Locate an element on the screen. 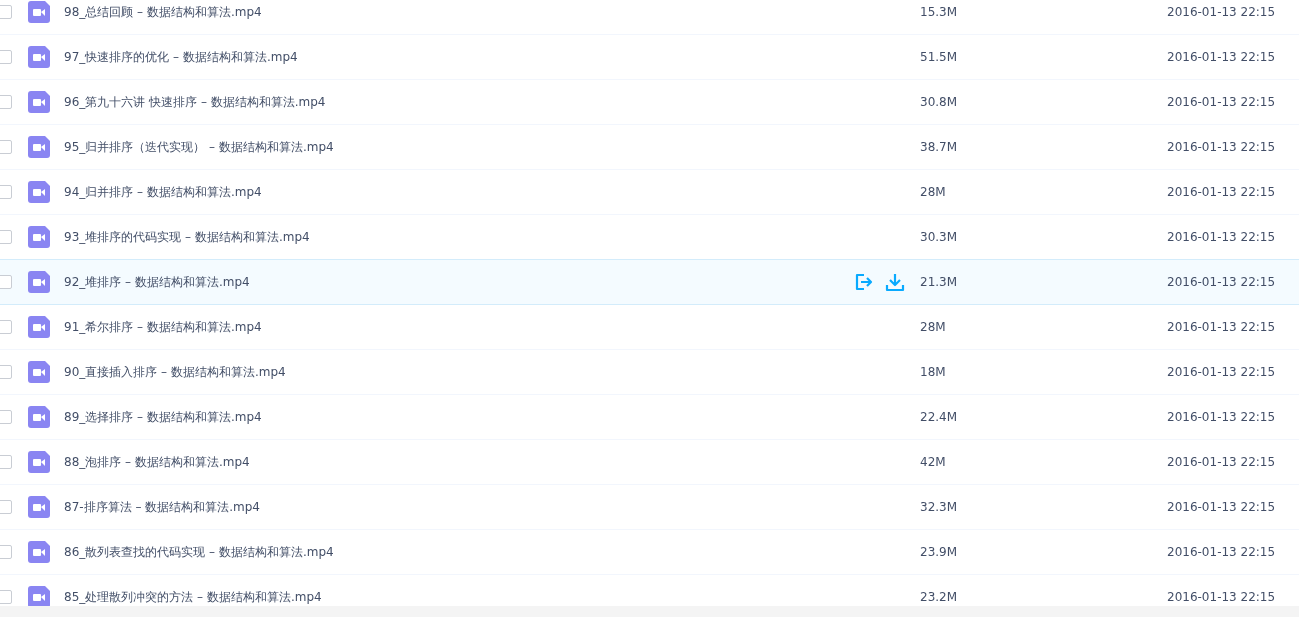 Image resolution: width=1299 pixels, height=617 pixels. file-size: 23.2M is located at coordinates (939, 597).